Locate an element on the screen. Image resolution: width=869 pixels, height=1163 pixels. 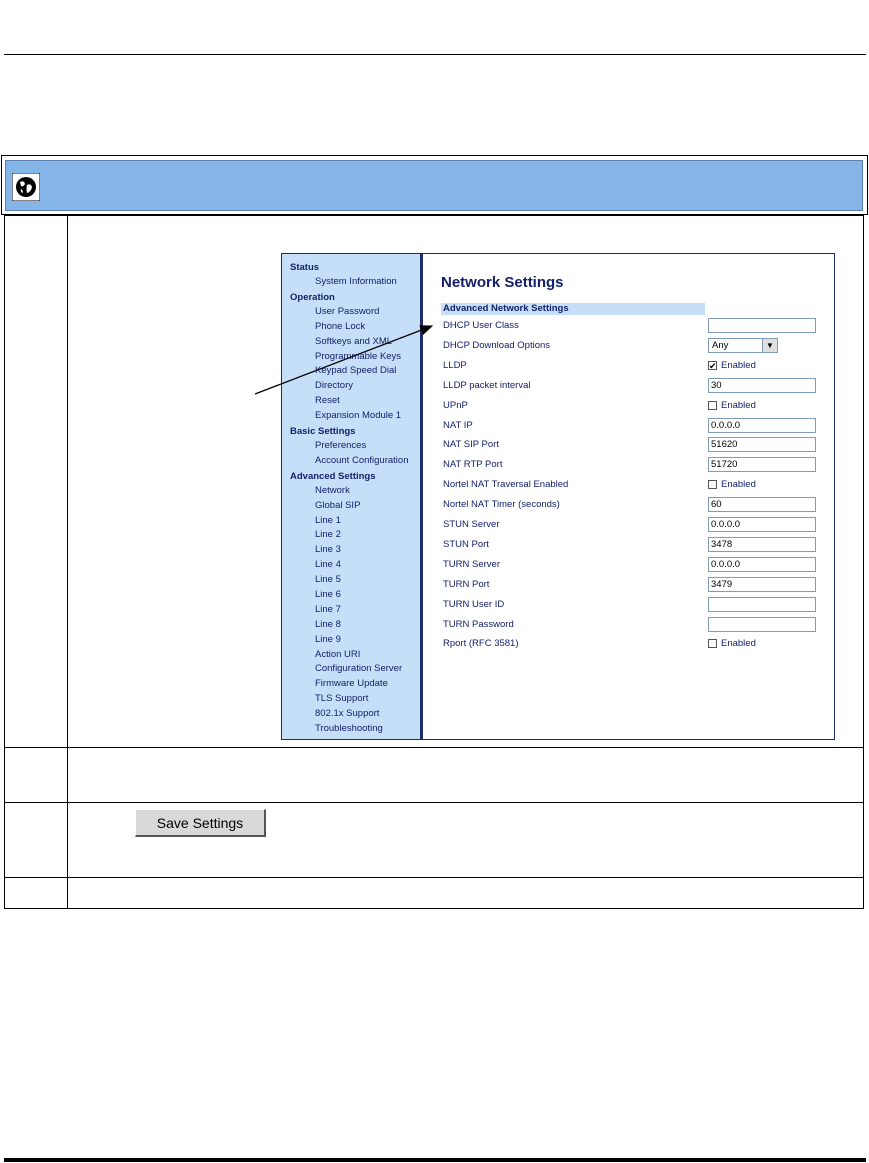
rport-rfc-3581-checkbox is located at coordinates (712, 644).